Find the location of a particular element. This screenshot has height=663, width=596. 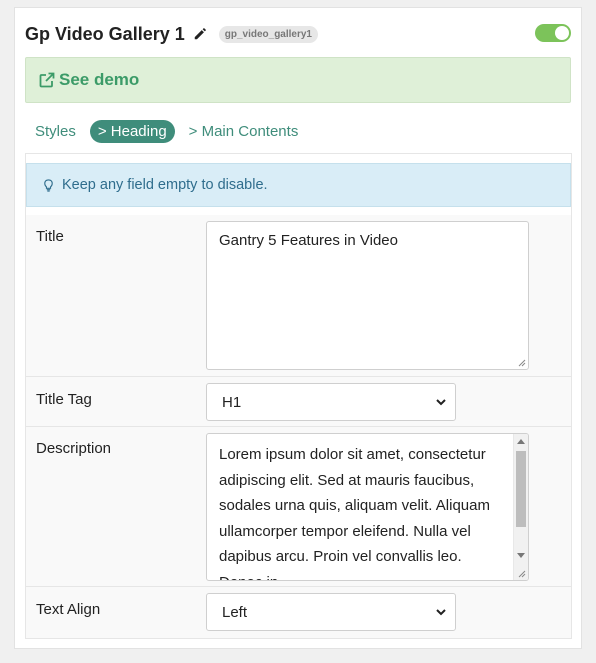

lightbulb-icon is located at coordinates (48, 185).